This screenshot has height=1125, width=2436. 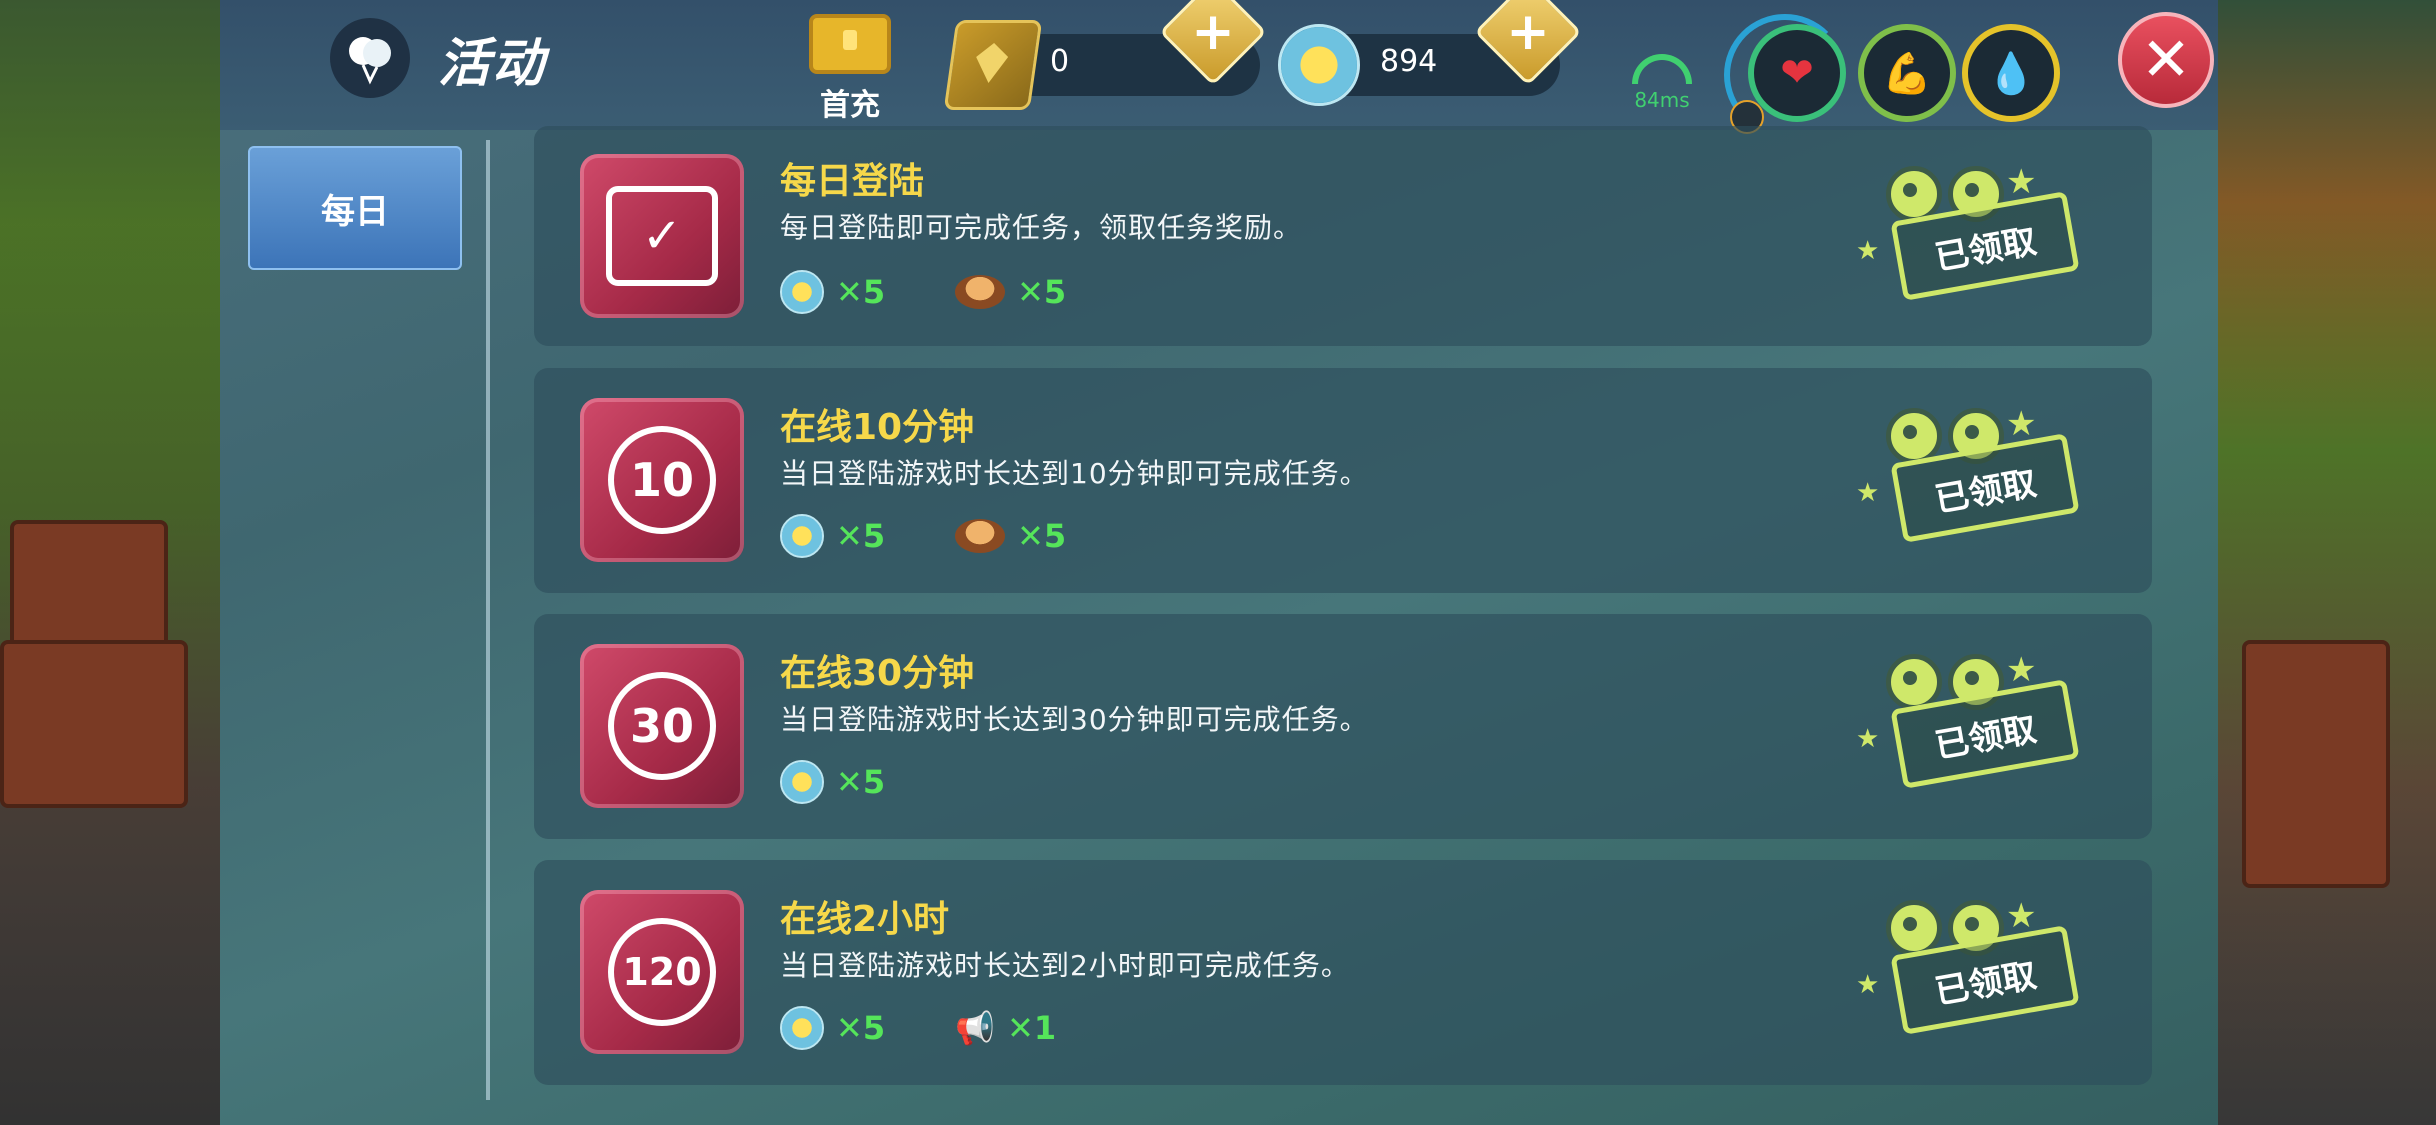 What do you see at coordinates (850, 105) in the screenshot?
I see `first-charge-label: 首充` at bounding box center [850, 105].